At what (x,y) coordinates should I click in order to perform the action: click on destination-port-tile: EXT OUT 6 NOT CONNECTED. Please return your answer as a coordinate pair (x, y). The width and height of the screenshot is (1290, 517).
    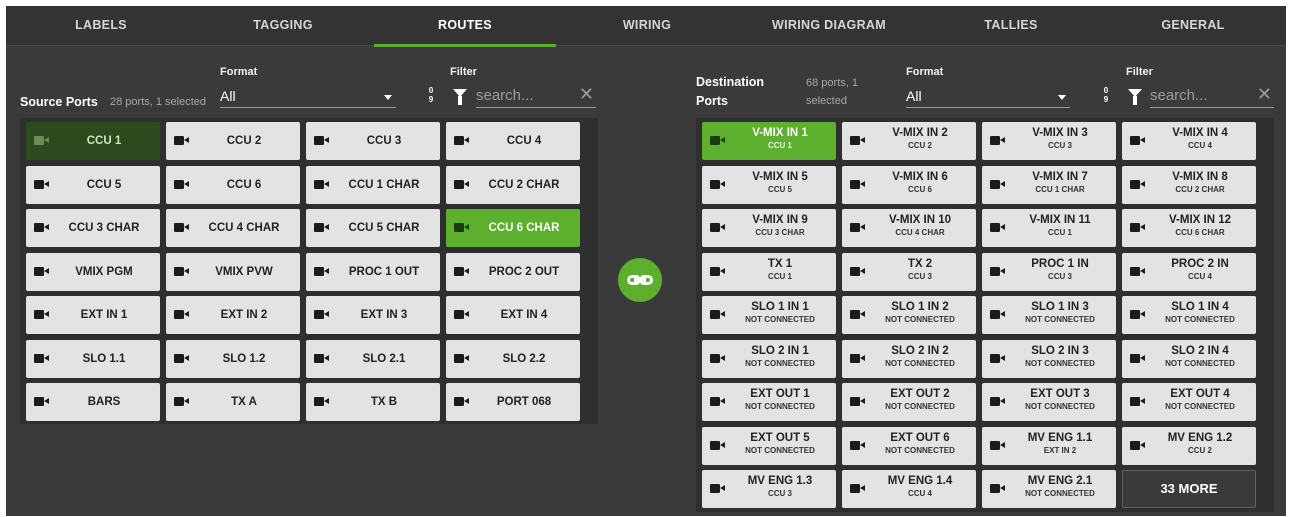
    Looking at the image, I should click on (909, 445).